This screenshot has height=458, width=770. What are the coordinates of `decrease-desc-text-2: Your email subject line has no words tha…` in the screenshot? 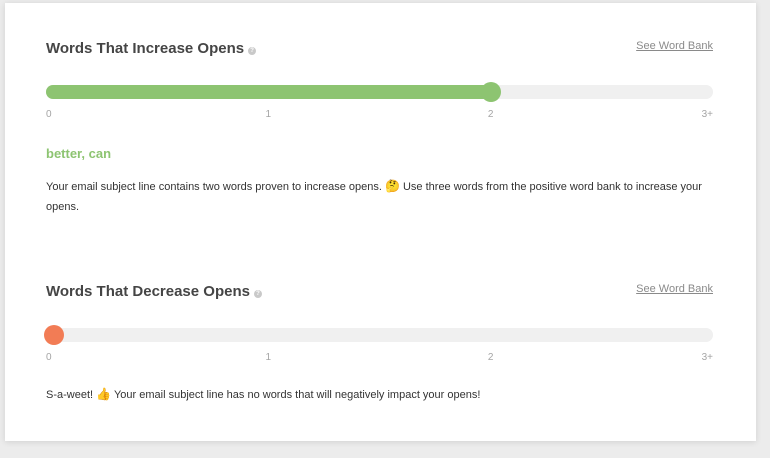 It's located at (297, 395).